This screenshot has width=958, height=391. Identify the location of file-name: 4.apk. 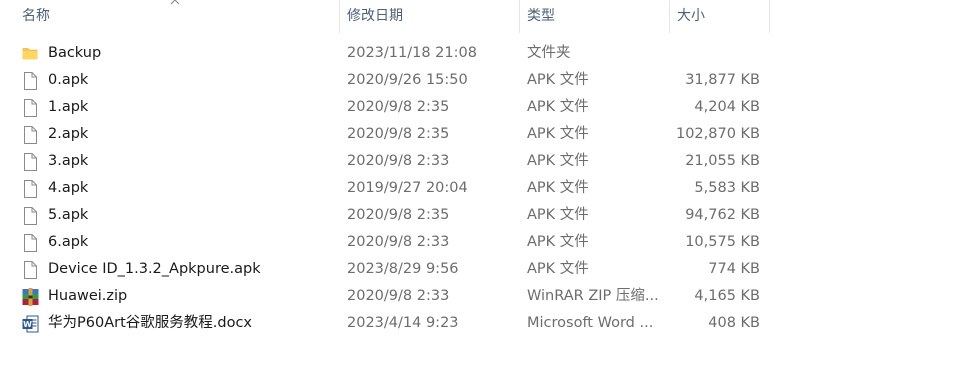
(68, 188).